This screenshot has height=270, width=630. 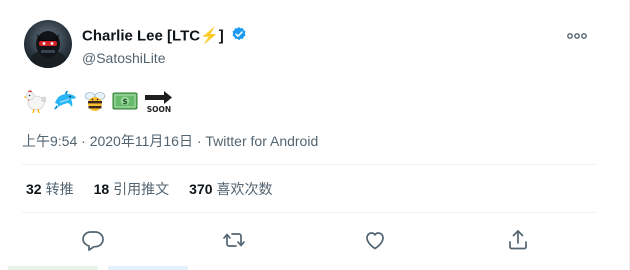 I want to click on more-options-button, so click(x=577, y=35).